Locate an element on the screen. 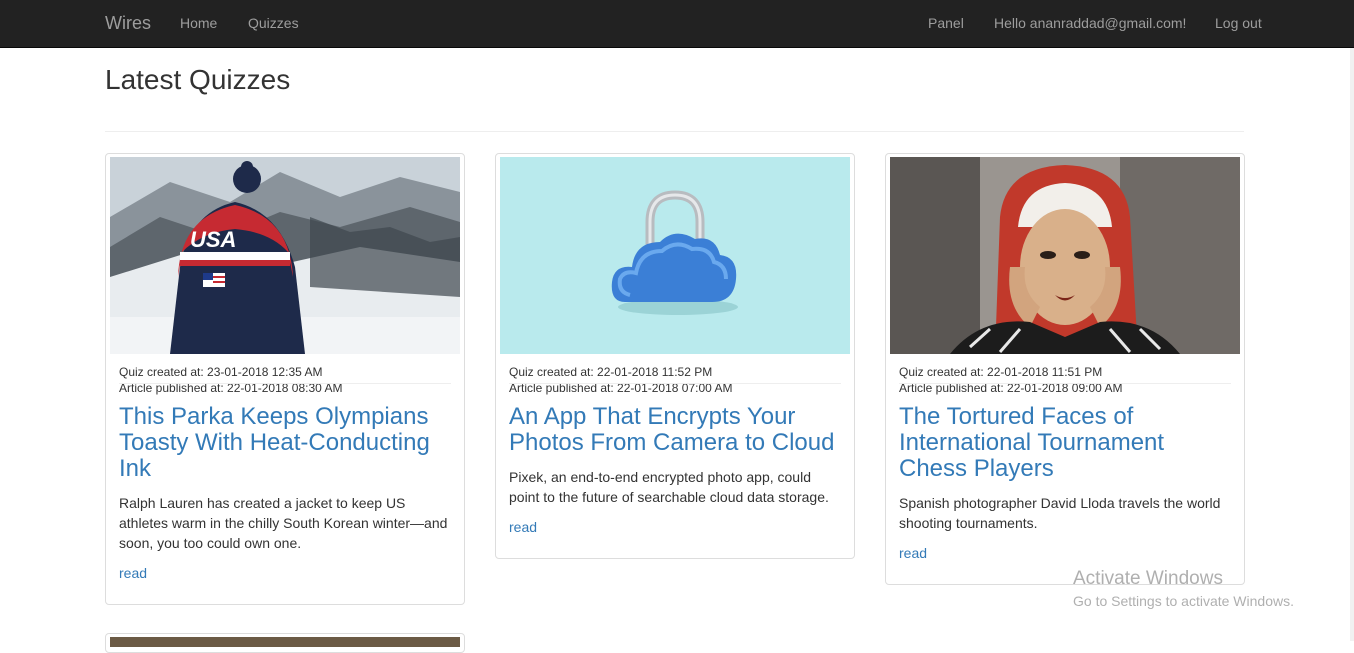 This screenshot has height=653, width=1354. brand-link: Wires is located at coordinates (128, 23).